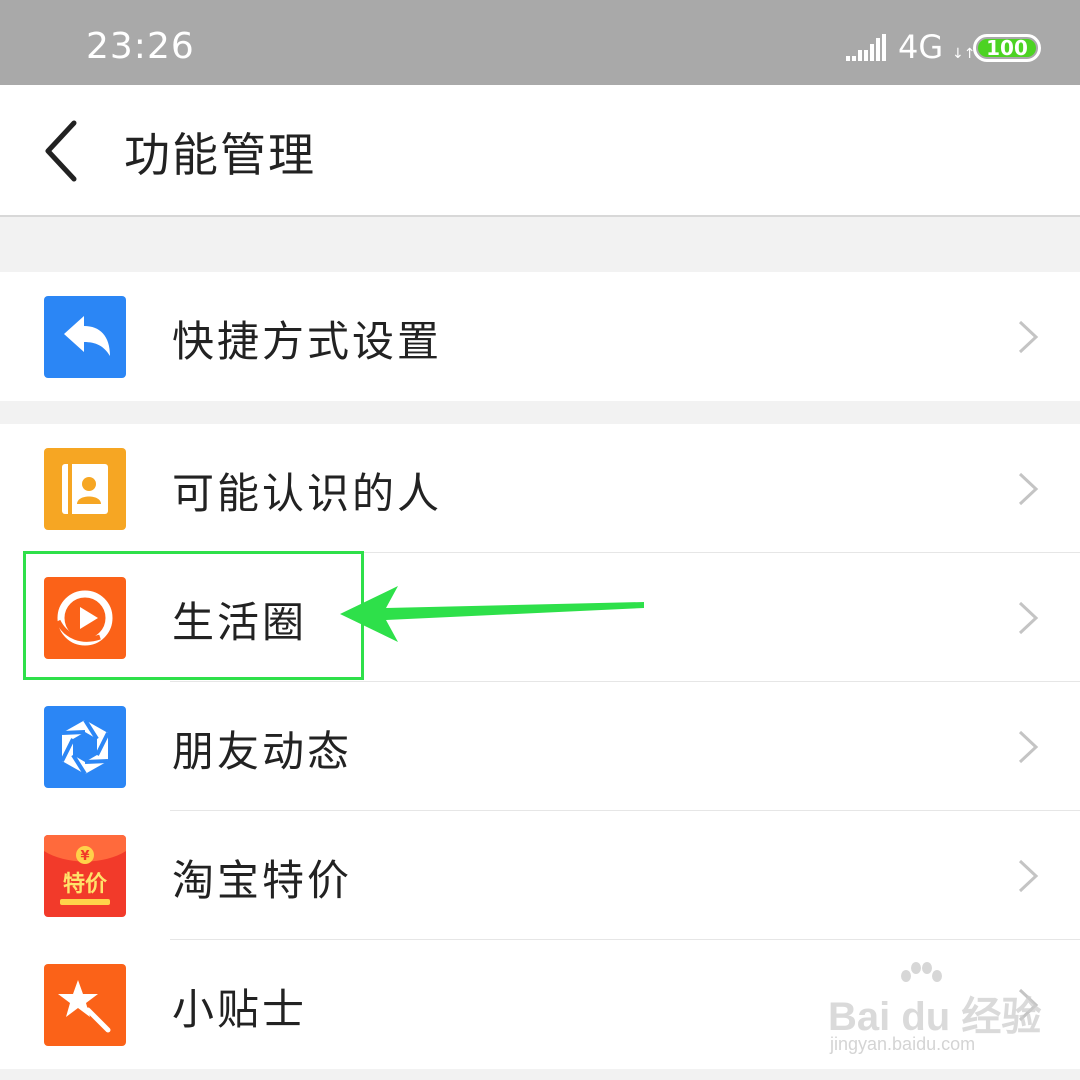  What do you see at coordinates (240, 622) in the screenshot?
I see `list-item-label: 生活圈` at bounding box center [240, 622].